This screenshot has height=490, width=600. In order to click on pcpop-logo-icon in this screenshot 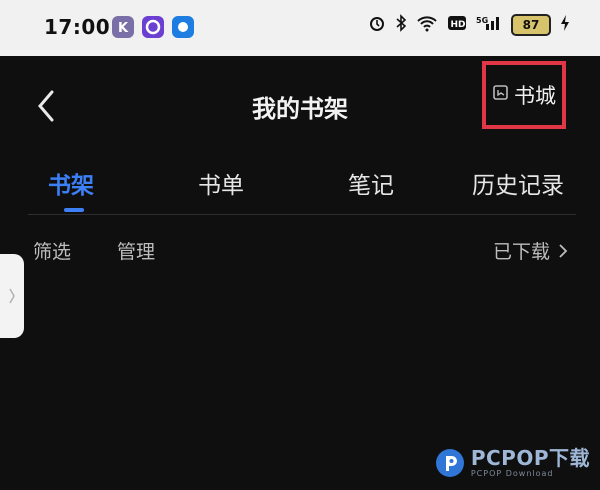, I will do `click(449, 462)`.